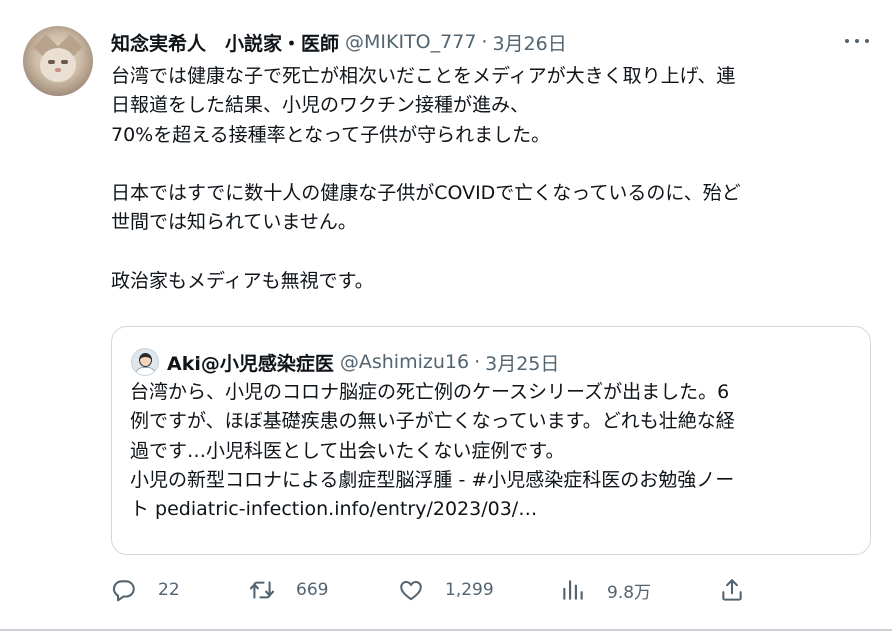 This screenshot has width=892, height=631. What do you see at coordinates (529, 42) in the screenshot?
I see `tweet-date: 3月26日` at bounding box center [529, 42].